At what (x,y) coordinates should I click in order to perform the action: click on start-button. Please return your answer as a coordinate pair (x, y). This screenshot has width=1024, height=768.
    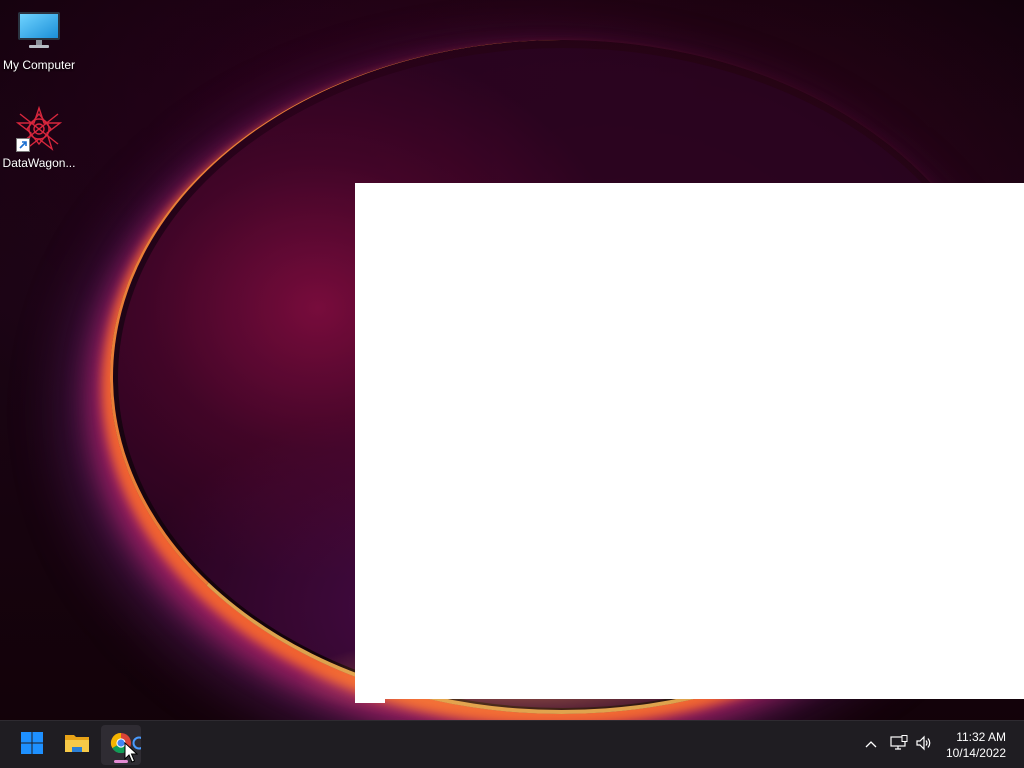
    Looking at the image, I should click on (32, 745).